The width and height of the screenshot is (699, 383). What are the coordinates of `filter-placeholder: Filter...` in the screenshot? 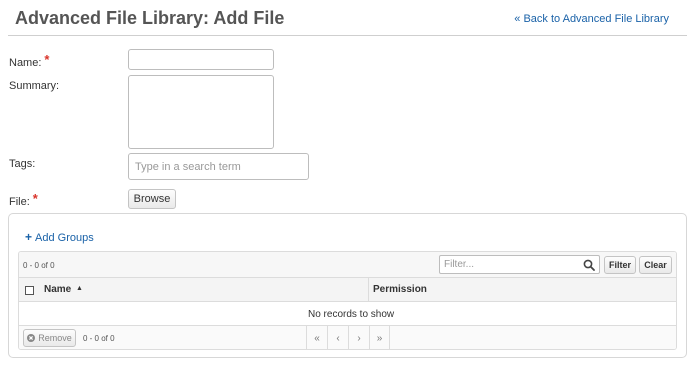 It's located at (459, 264).